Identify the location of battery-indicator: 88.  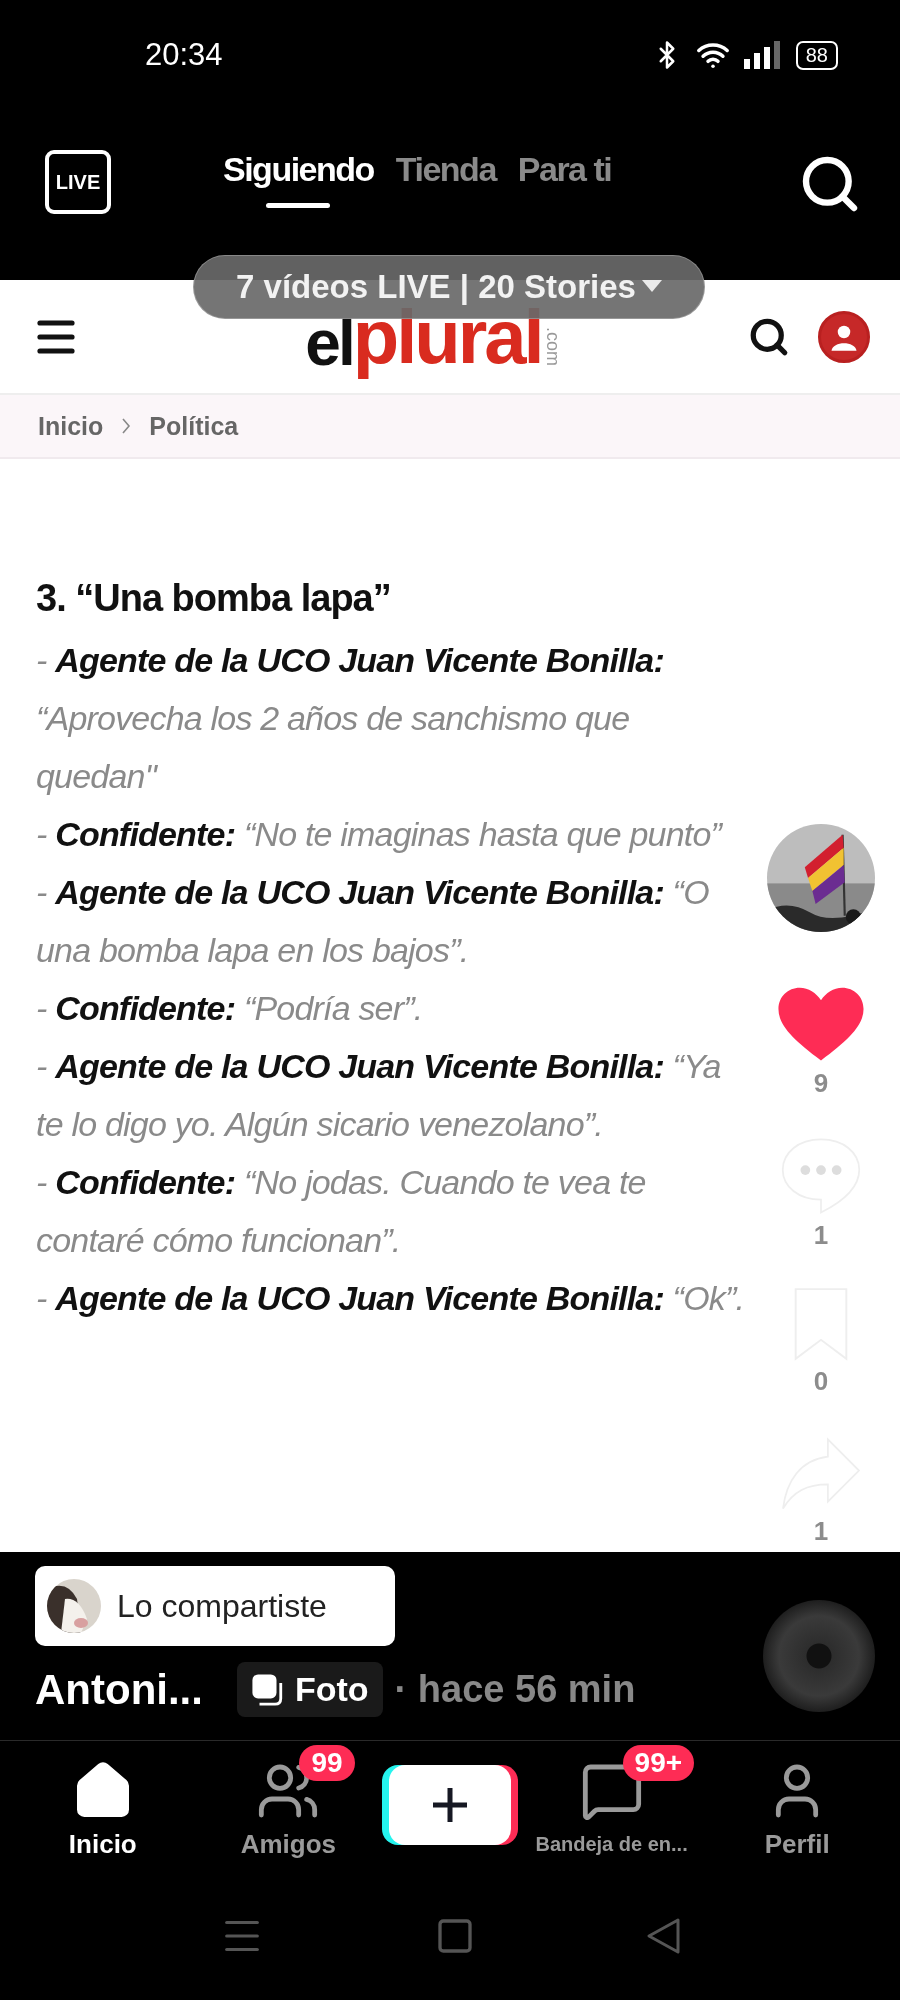
(816, 55).